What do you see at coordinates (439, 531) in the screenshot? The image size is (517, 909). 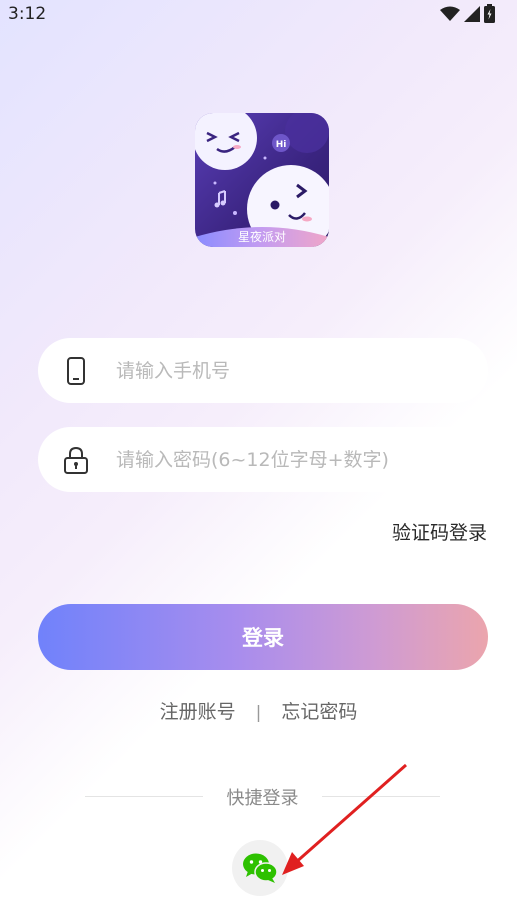 I see `code-login-link: 验证码登录` at bounding box center [439, 531].